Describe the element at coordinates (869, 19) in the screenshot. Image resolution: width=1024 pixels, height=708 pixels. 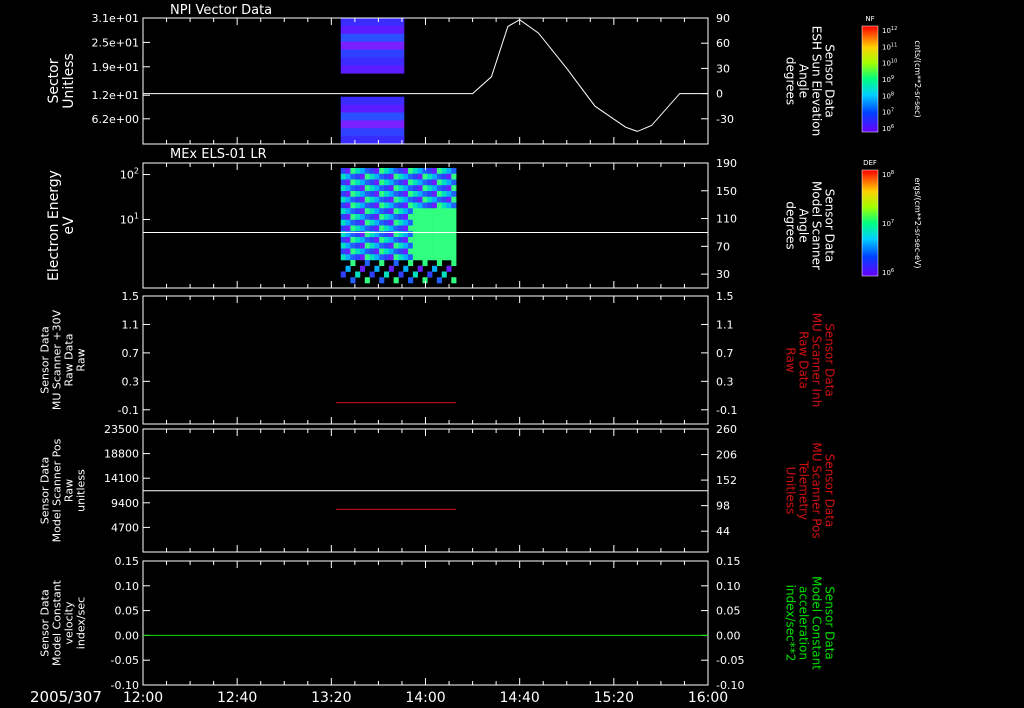
I see `colorbar-nf-label: NF` at that location.